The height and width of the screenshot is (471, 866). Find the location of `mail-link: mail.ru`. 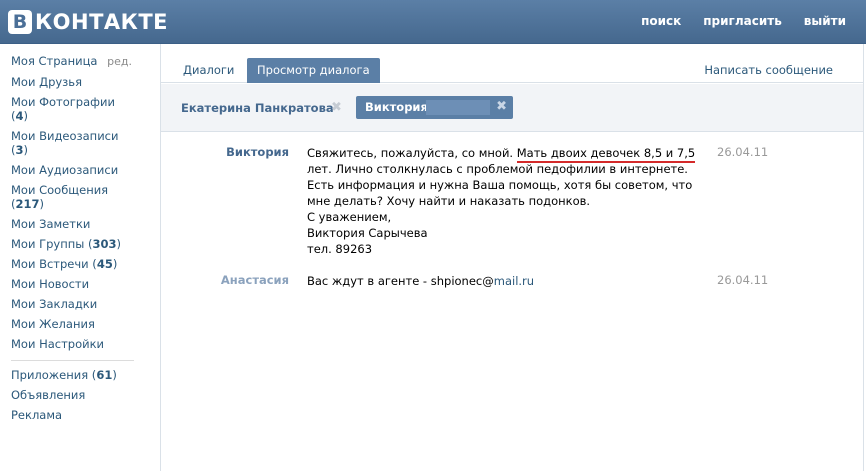

mail-link: mail.ru is located at coordinates (514, 281).